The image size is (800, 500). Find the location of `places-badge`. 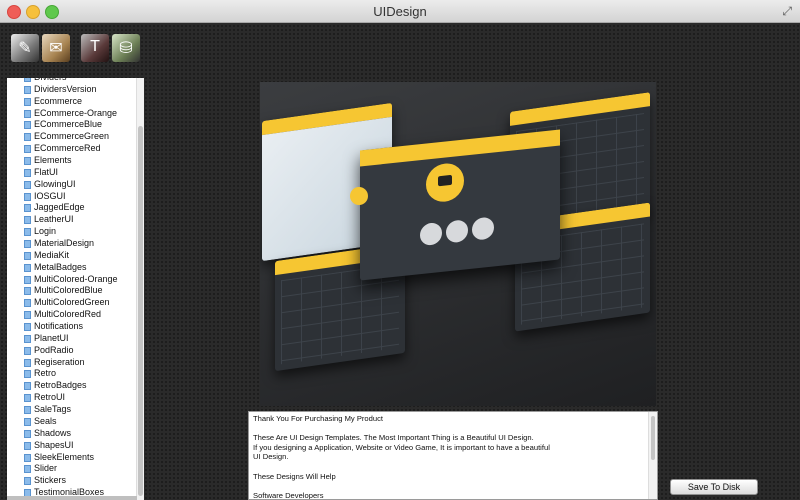

places-badge is located at coordinates (483, 228).